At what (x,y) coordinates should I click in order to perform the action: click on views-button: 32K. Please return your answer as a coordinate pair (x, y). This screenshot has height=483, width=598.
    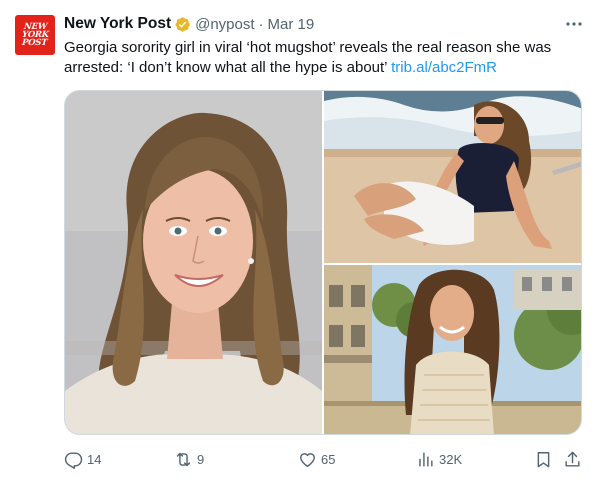
    Looking at the image, I should click on (439, 459).